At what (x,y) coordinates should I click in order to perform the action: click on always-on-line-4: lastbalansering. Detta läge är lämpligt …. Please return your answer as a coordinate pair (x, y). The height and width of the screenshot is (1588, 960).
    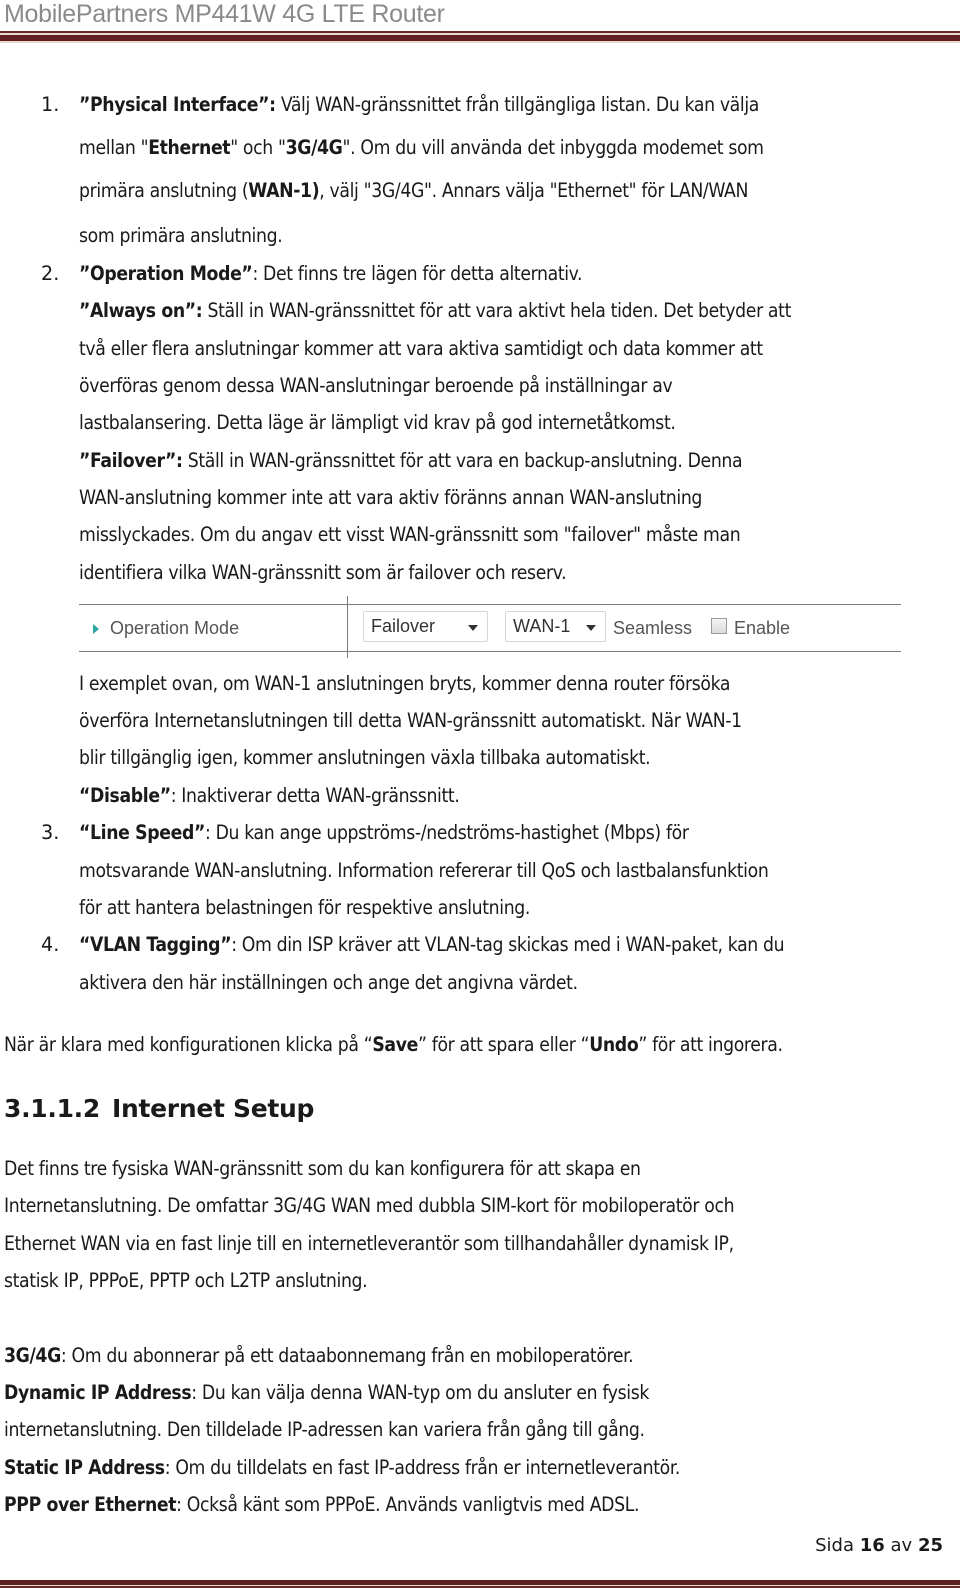
    Looking at the image, I should click on (377, 422).